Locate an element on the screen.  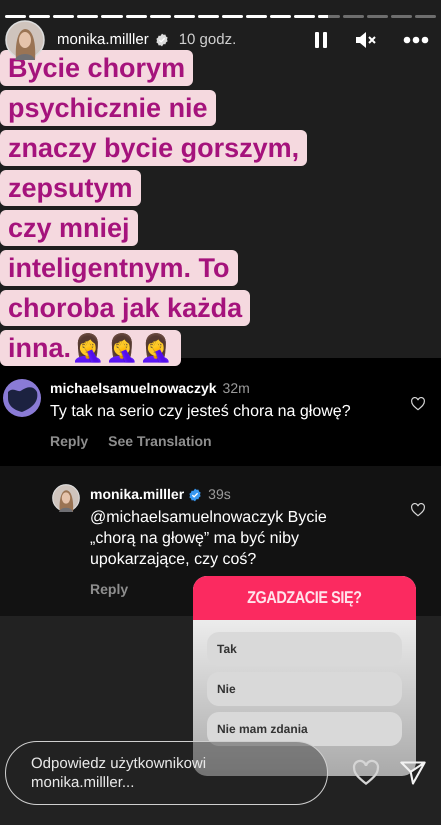
story-time: 10 godz. is located at coordinates (207, 40).